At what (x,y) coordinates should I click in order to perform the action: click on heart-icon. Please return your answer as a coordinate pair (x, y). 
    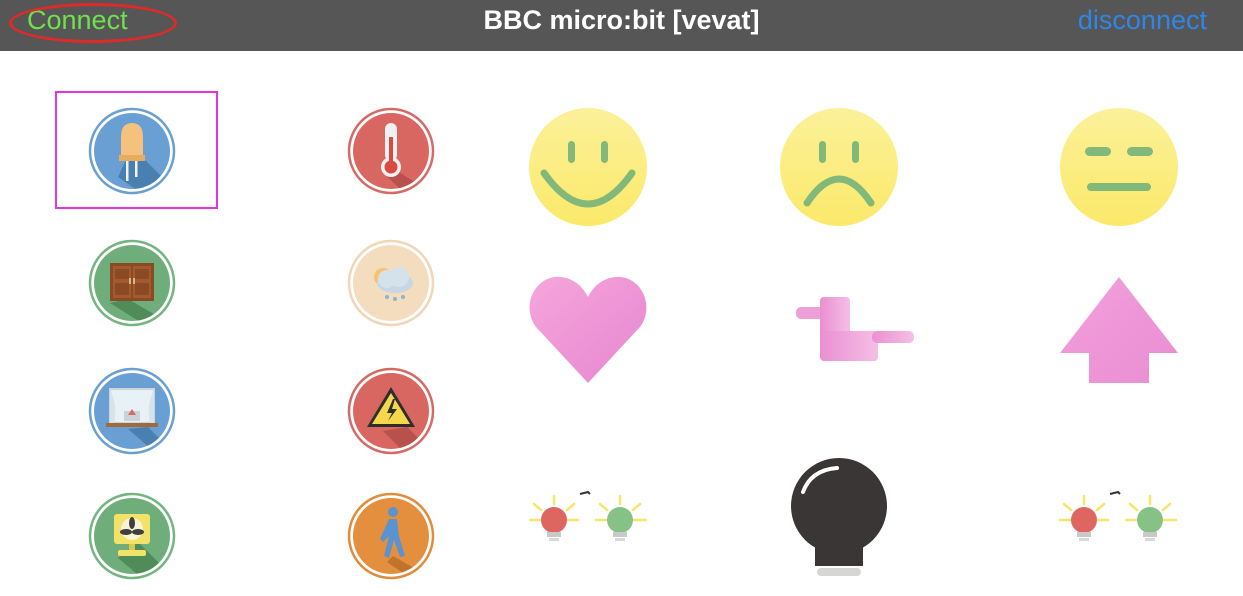
    Looking at the image, I should click on (588, 329).